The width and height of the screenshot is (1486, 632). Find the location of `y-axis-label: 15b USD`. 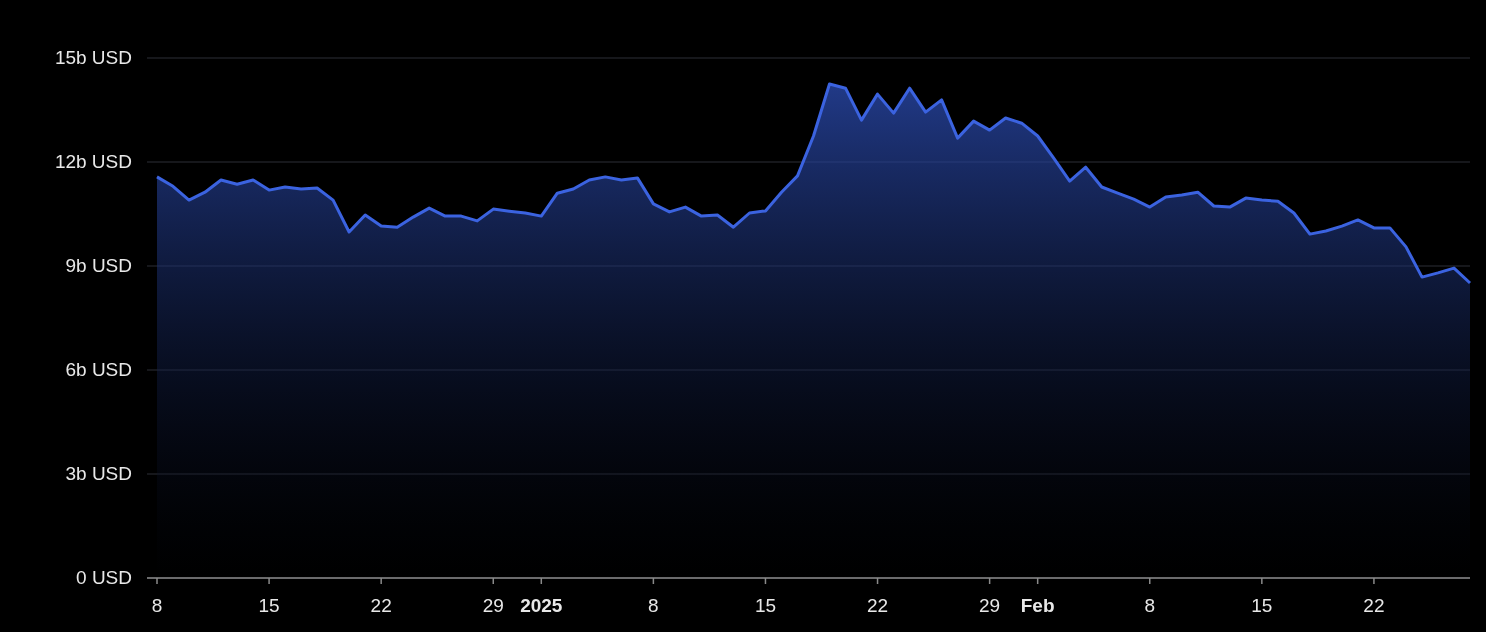

y-axis-label: 15b USD is located at coordinates (93, 58).